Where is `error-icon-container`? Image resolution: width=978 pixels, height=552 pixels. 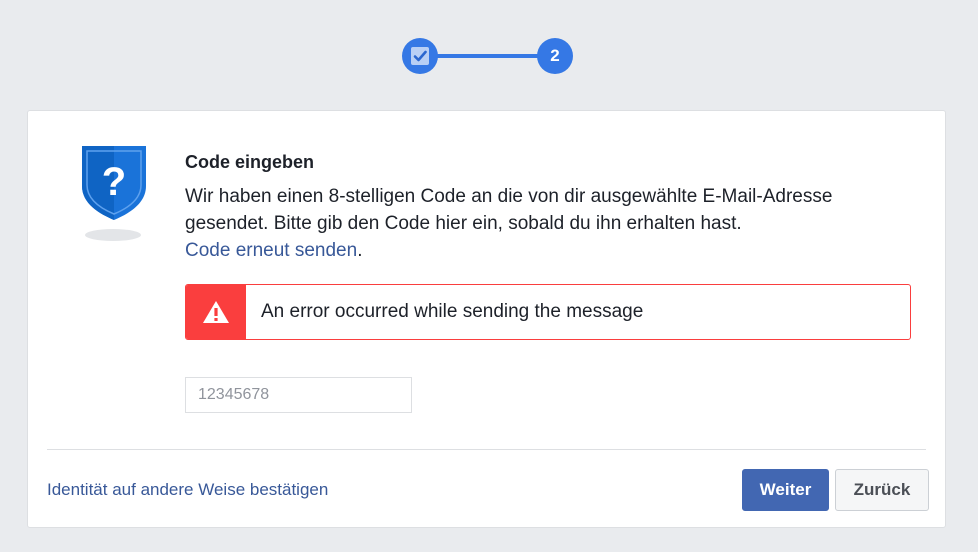
error-icon-container is located at coordinates (216, 312).